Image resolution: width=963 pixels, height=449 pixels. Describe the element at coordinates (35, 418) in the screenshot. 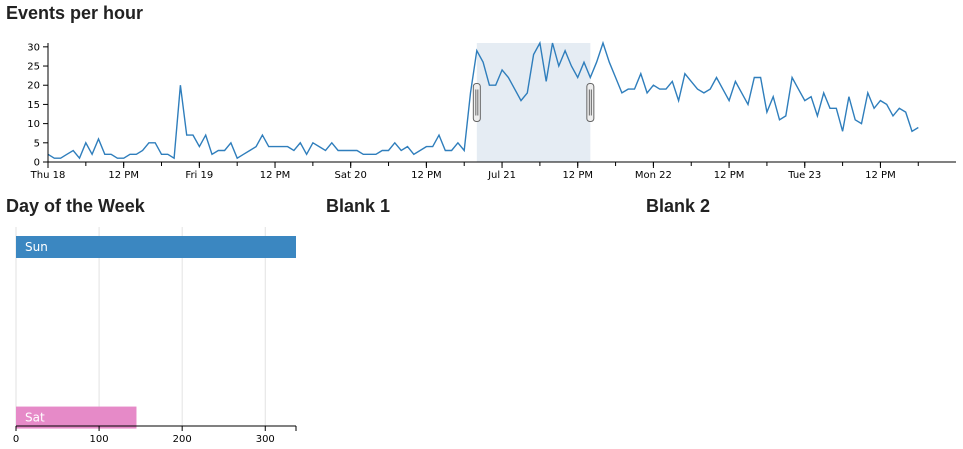

I see `bar-label: Sat` at that location.